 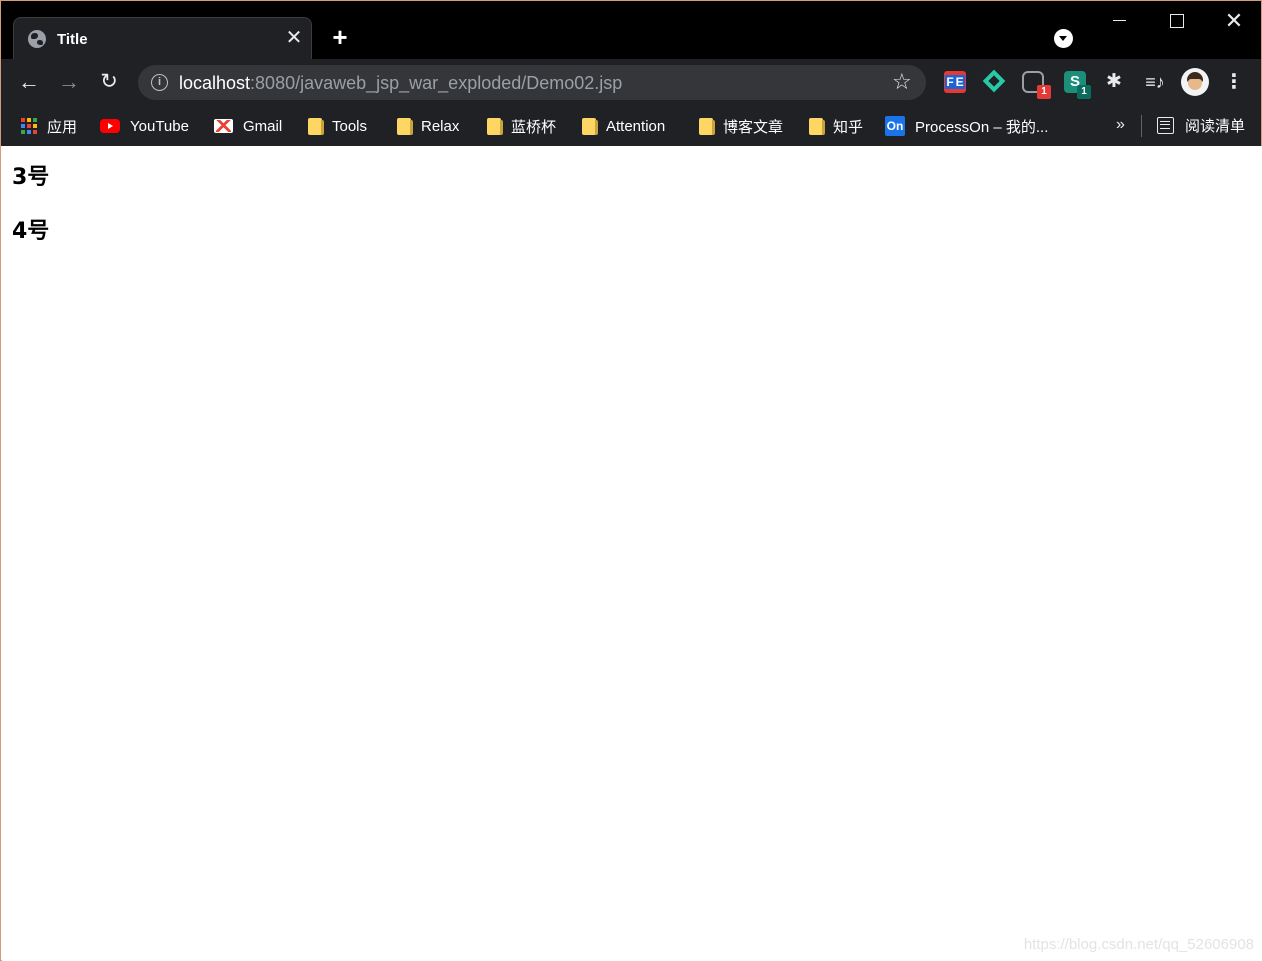 I want to click on bookmark-folder-lanqiao: 蓝桥杯, so click(x=521, y=126).